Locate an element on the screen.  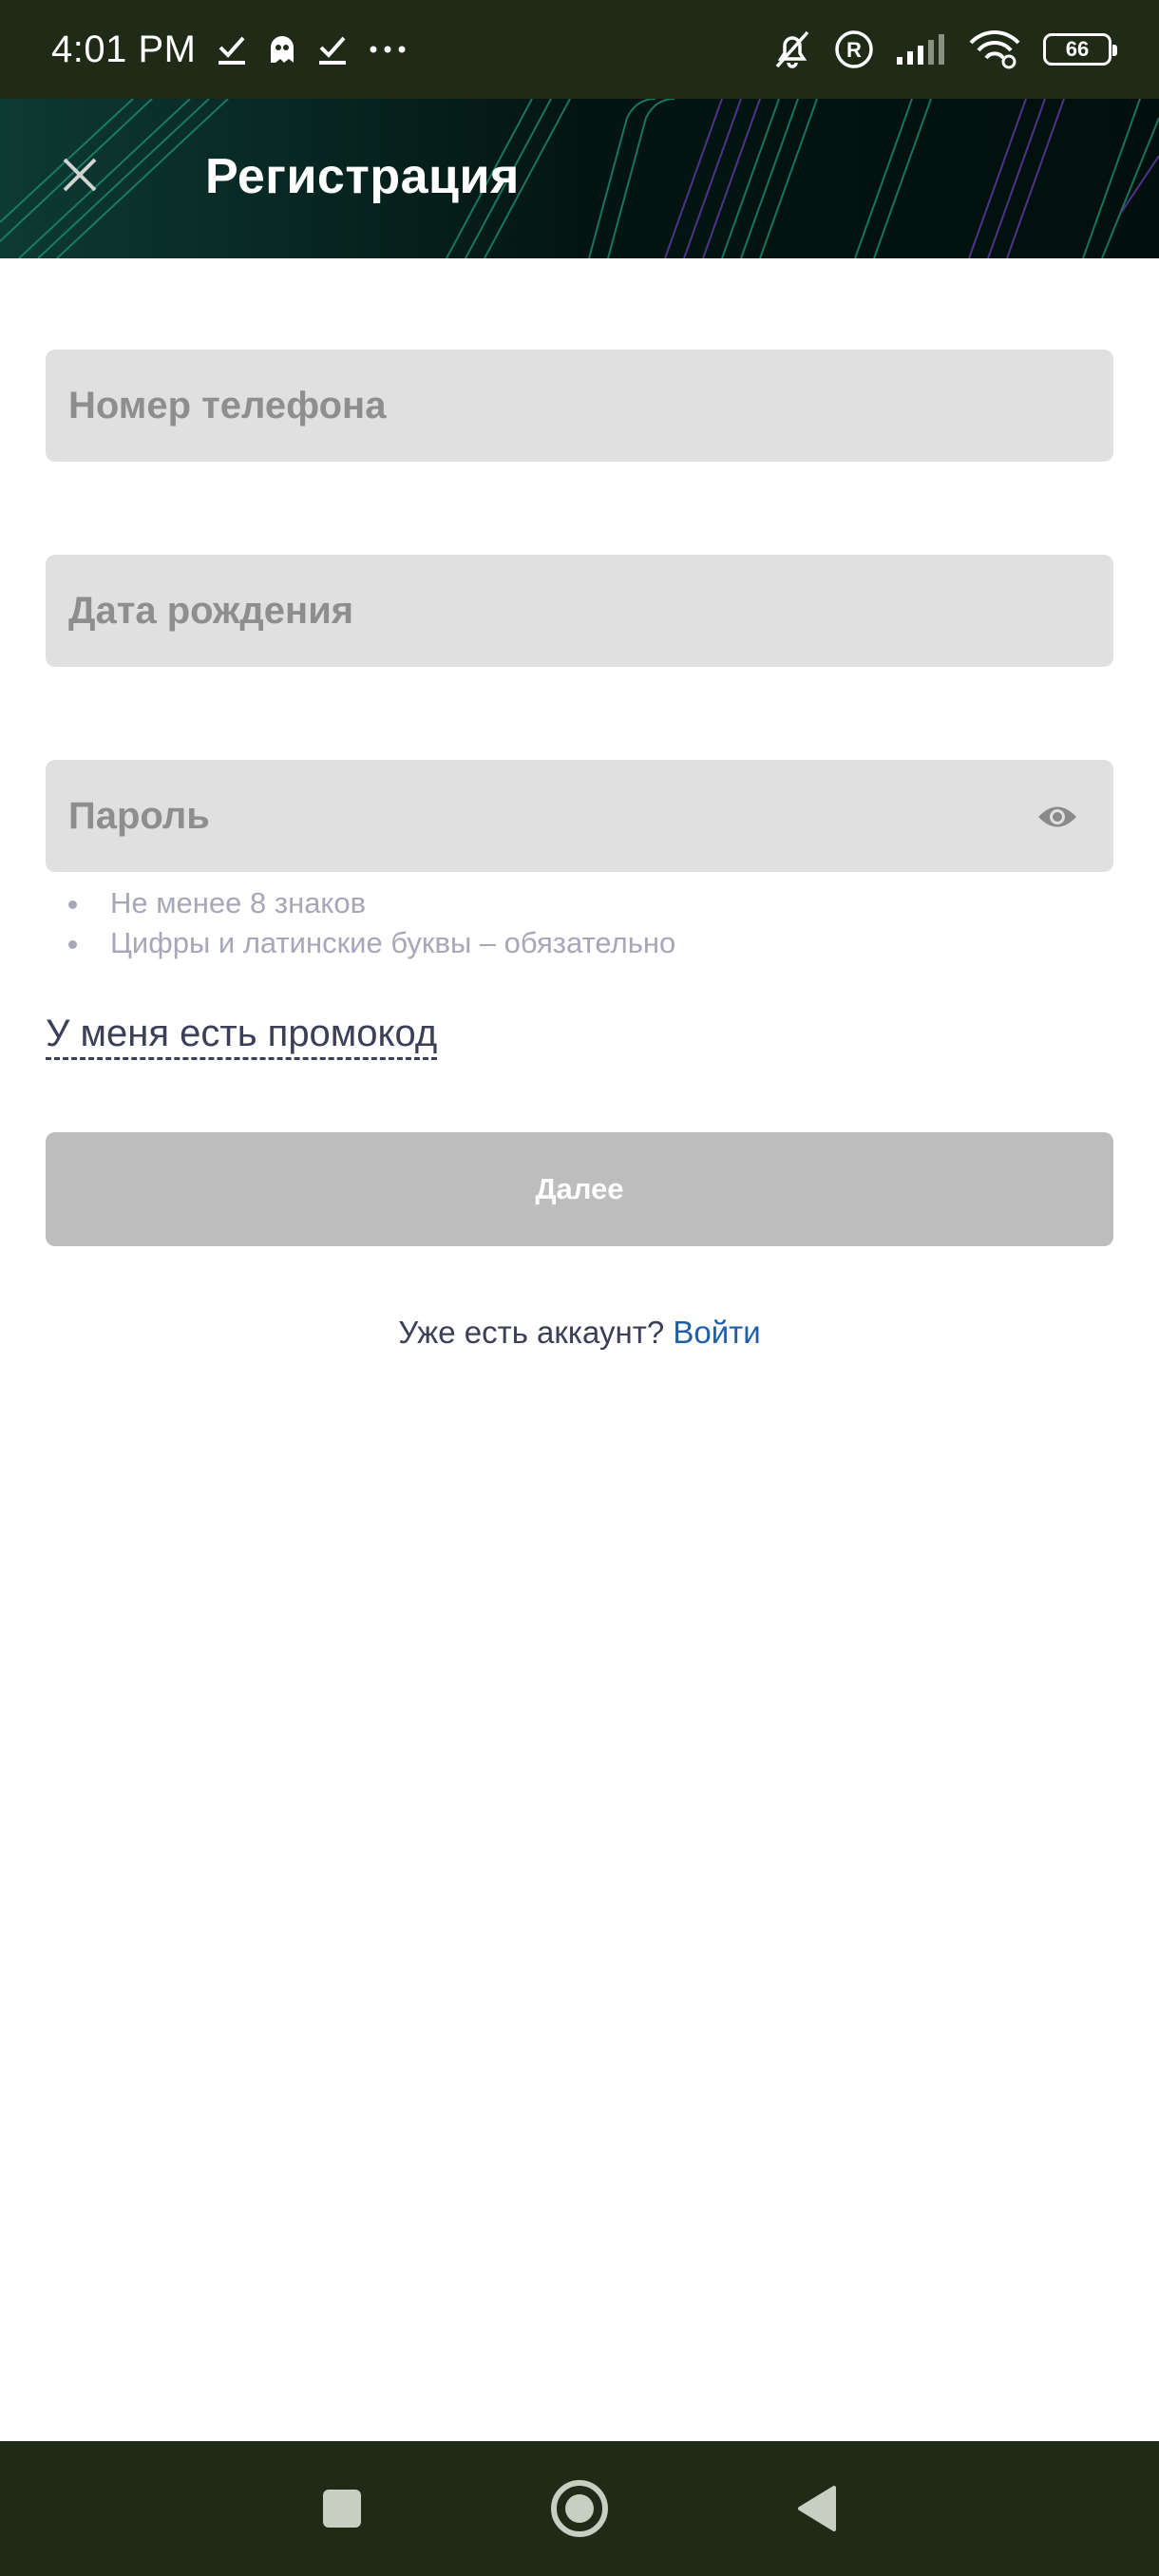
signal-icon is located at coordinates (920, 49).